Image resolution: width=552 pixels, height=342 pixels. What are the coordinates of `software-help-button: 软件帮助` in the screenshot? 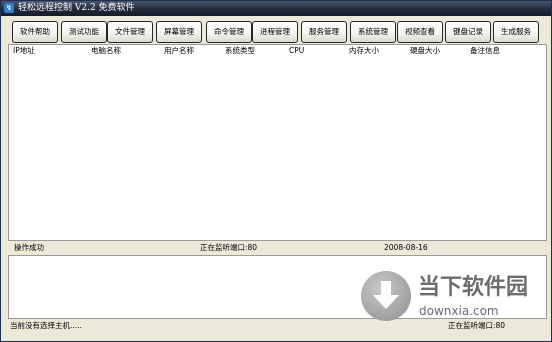 It's located at (35, 32).